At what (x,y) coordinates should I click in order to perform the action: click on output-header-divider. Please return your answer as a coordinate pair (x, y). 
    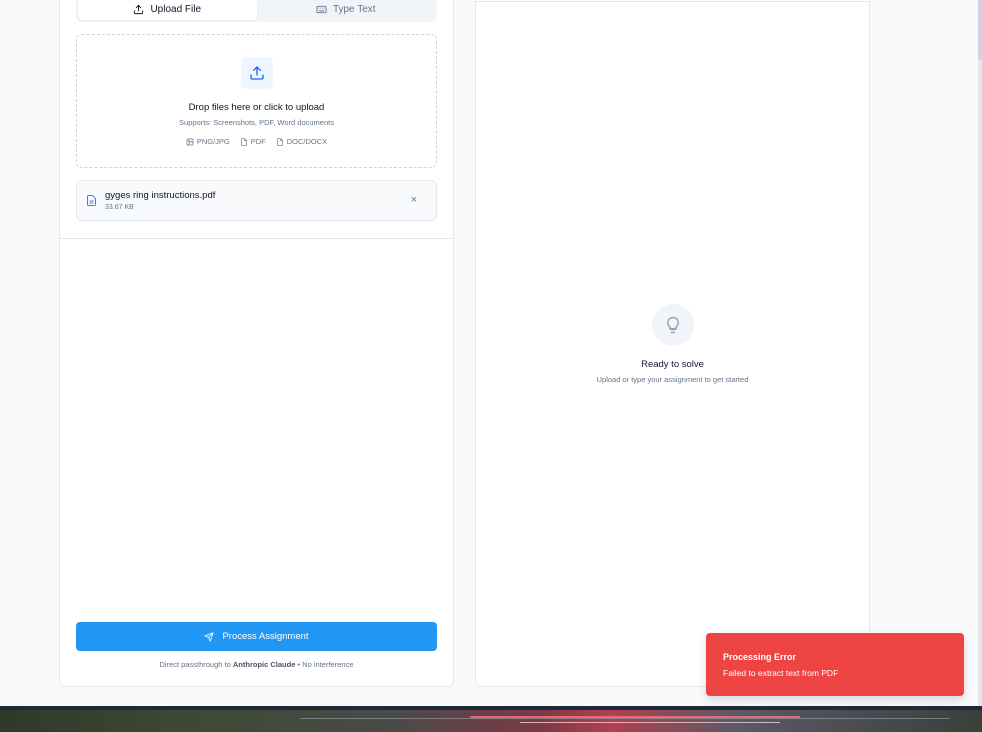
    Looking at the image, I should click on (672, 1).